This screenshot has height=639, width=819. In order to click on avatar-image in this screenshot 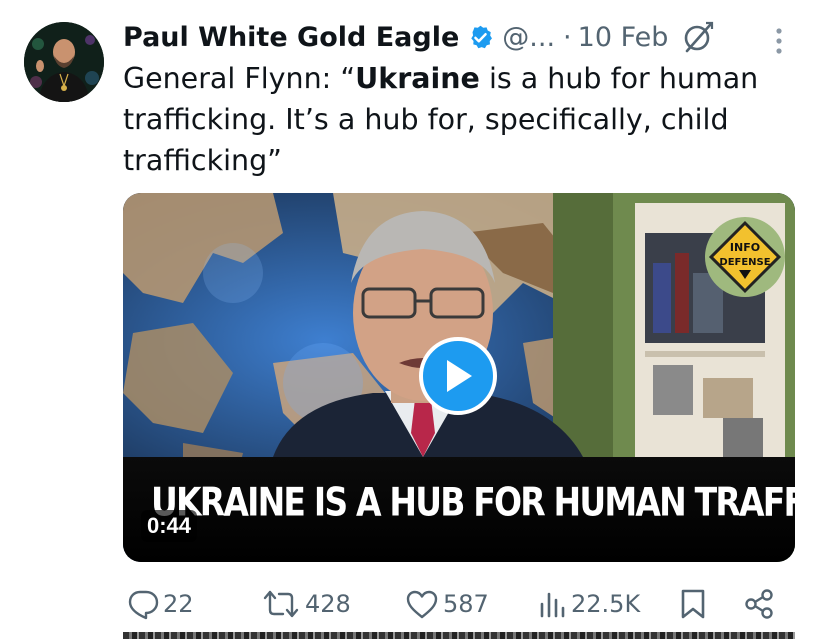, I will do `click(64, 62)`.